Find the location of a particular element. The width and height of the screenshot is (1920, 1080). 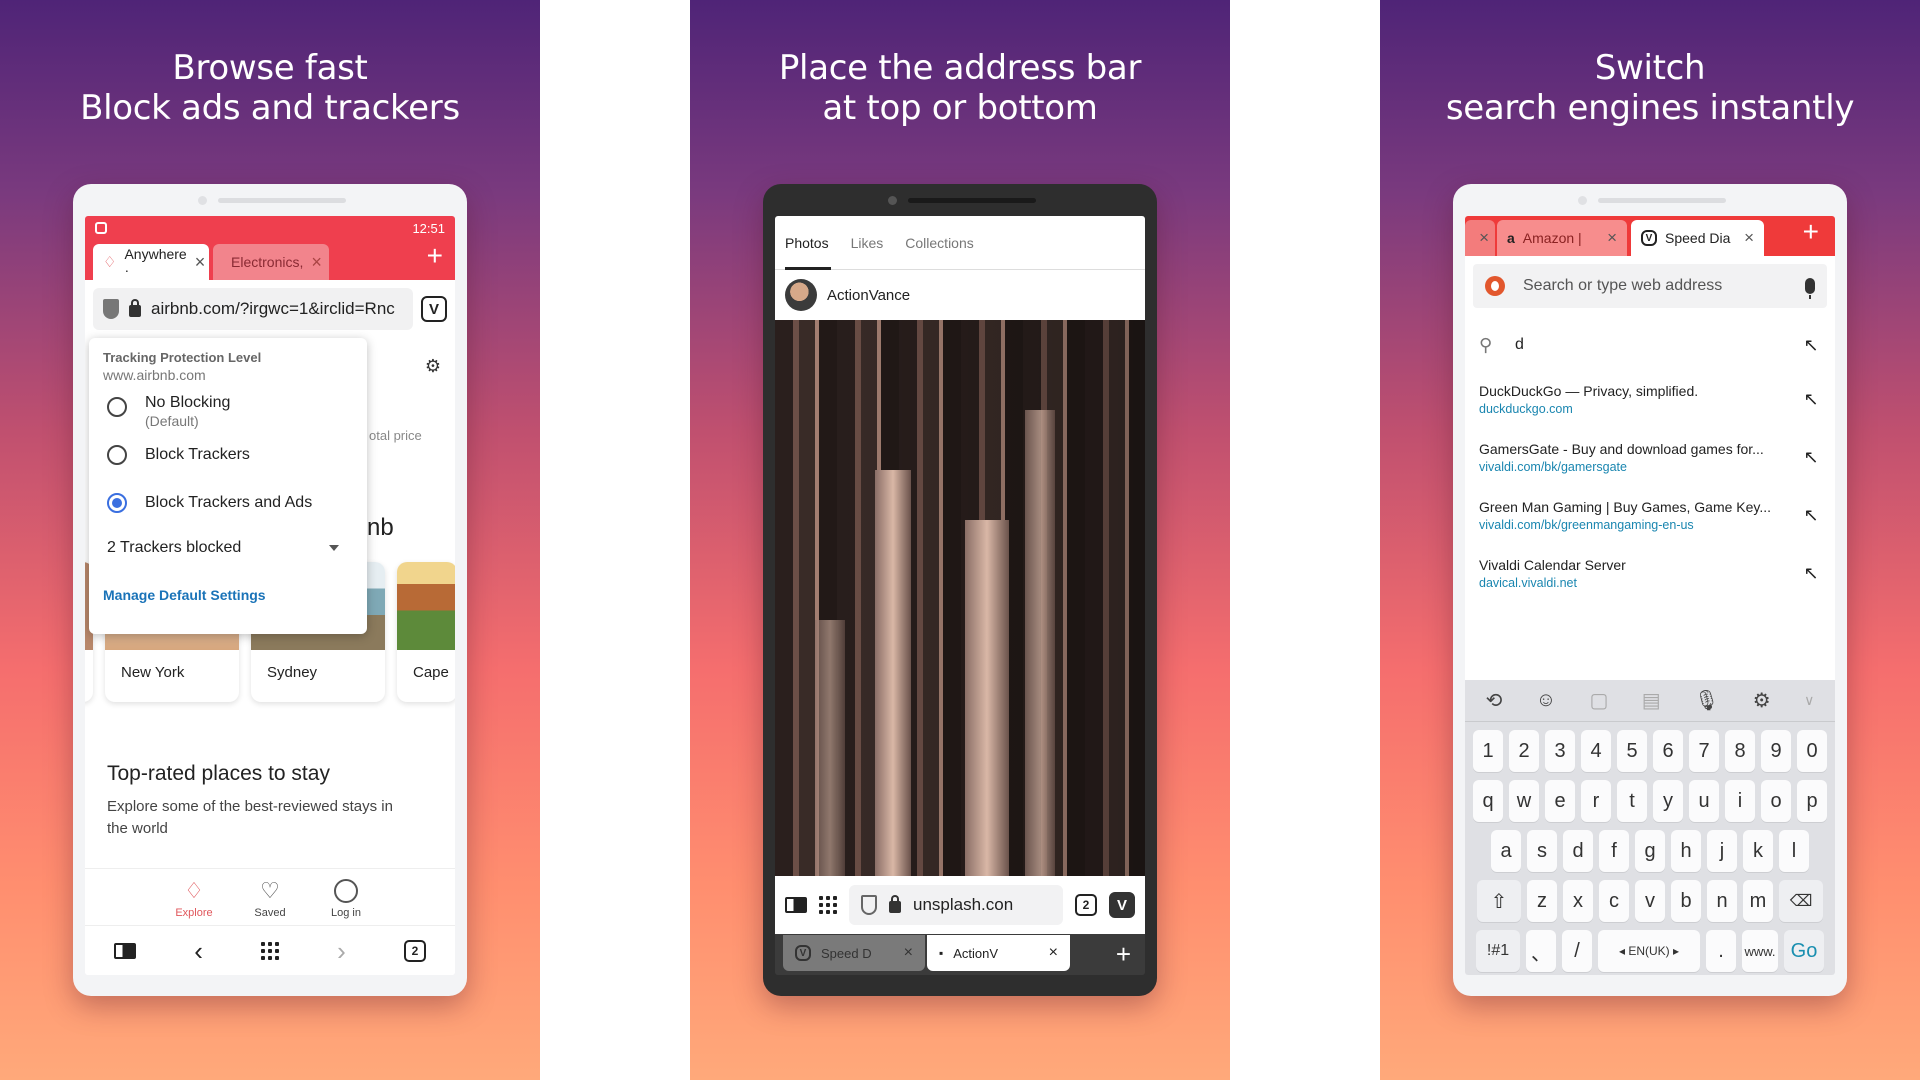

nav-saved: ♡ Saved is located at coordinates (270, 901).